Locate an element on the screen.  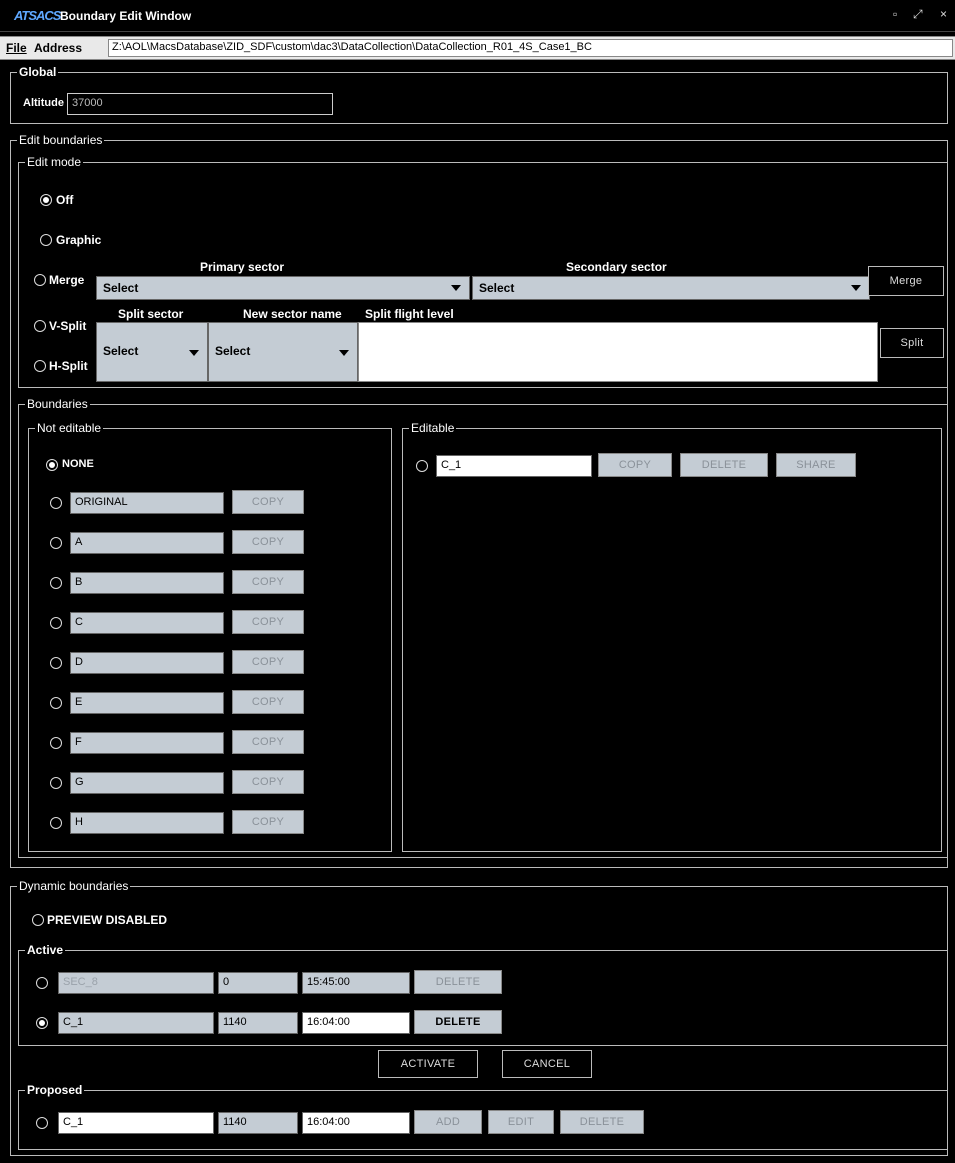
none-radio is located at coordinates (52, 465).